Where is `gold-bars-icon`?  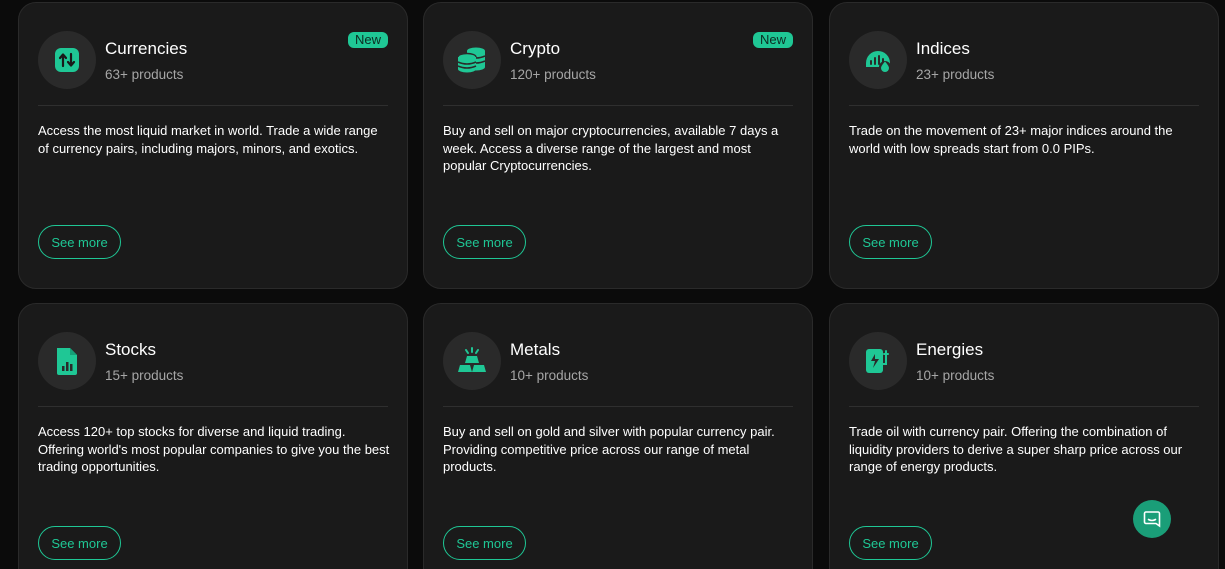 gold-bars-icon is located at coordinates (472, 361).